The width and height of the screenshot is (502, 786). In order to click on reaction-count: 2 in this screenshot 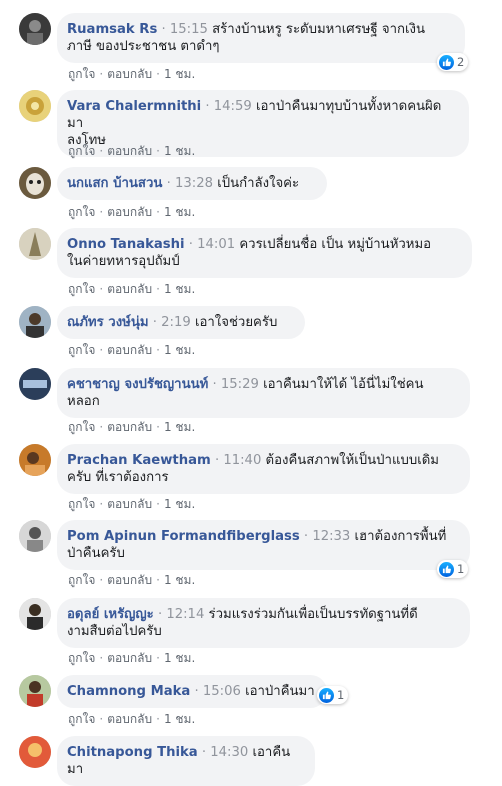, I will do `click(453, 62)`.